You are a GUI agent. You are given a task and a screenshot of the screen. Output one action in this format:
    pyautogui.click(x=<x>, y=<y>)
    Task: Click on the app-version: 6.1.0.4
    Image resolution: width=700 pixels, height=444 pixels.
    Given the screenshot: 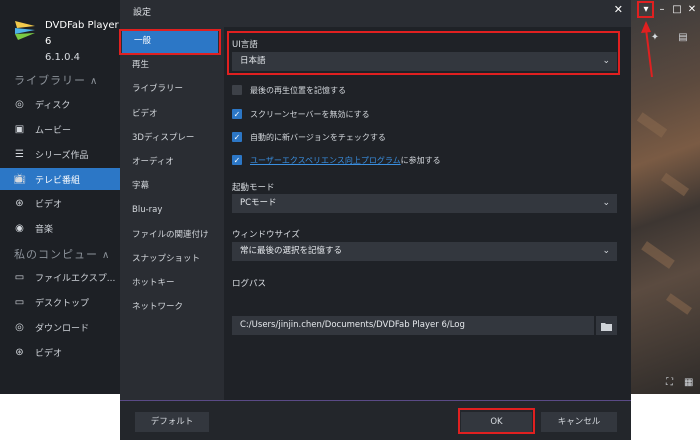 What is the action you would take?
    pyautogui.click(x=62, y=57)
    